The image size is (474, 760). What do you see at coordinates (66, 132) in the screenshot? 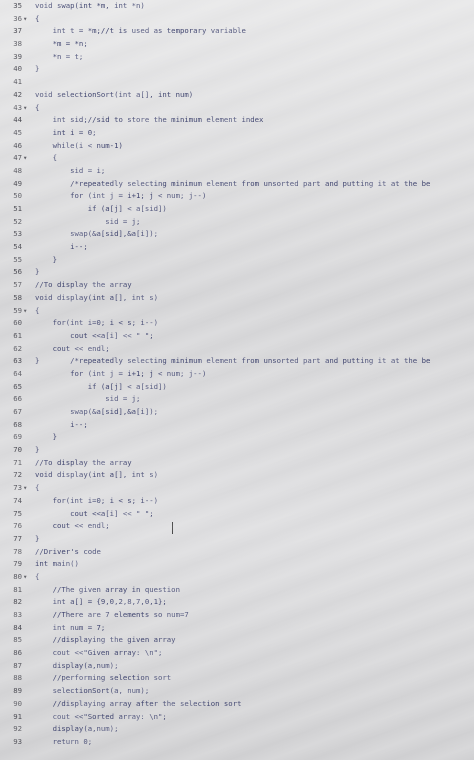
I see `code-text: int i = 0;` at bounding box center [66, 132].